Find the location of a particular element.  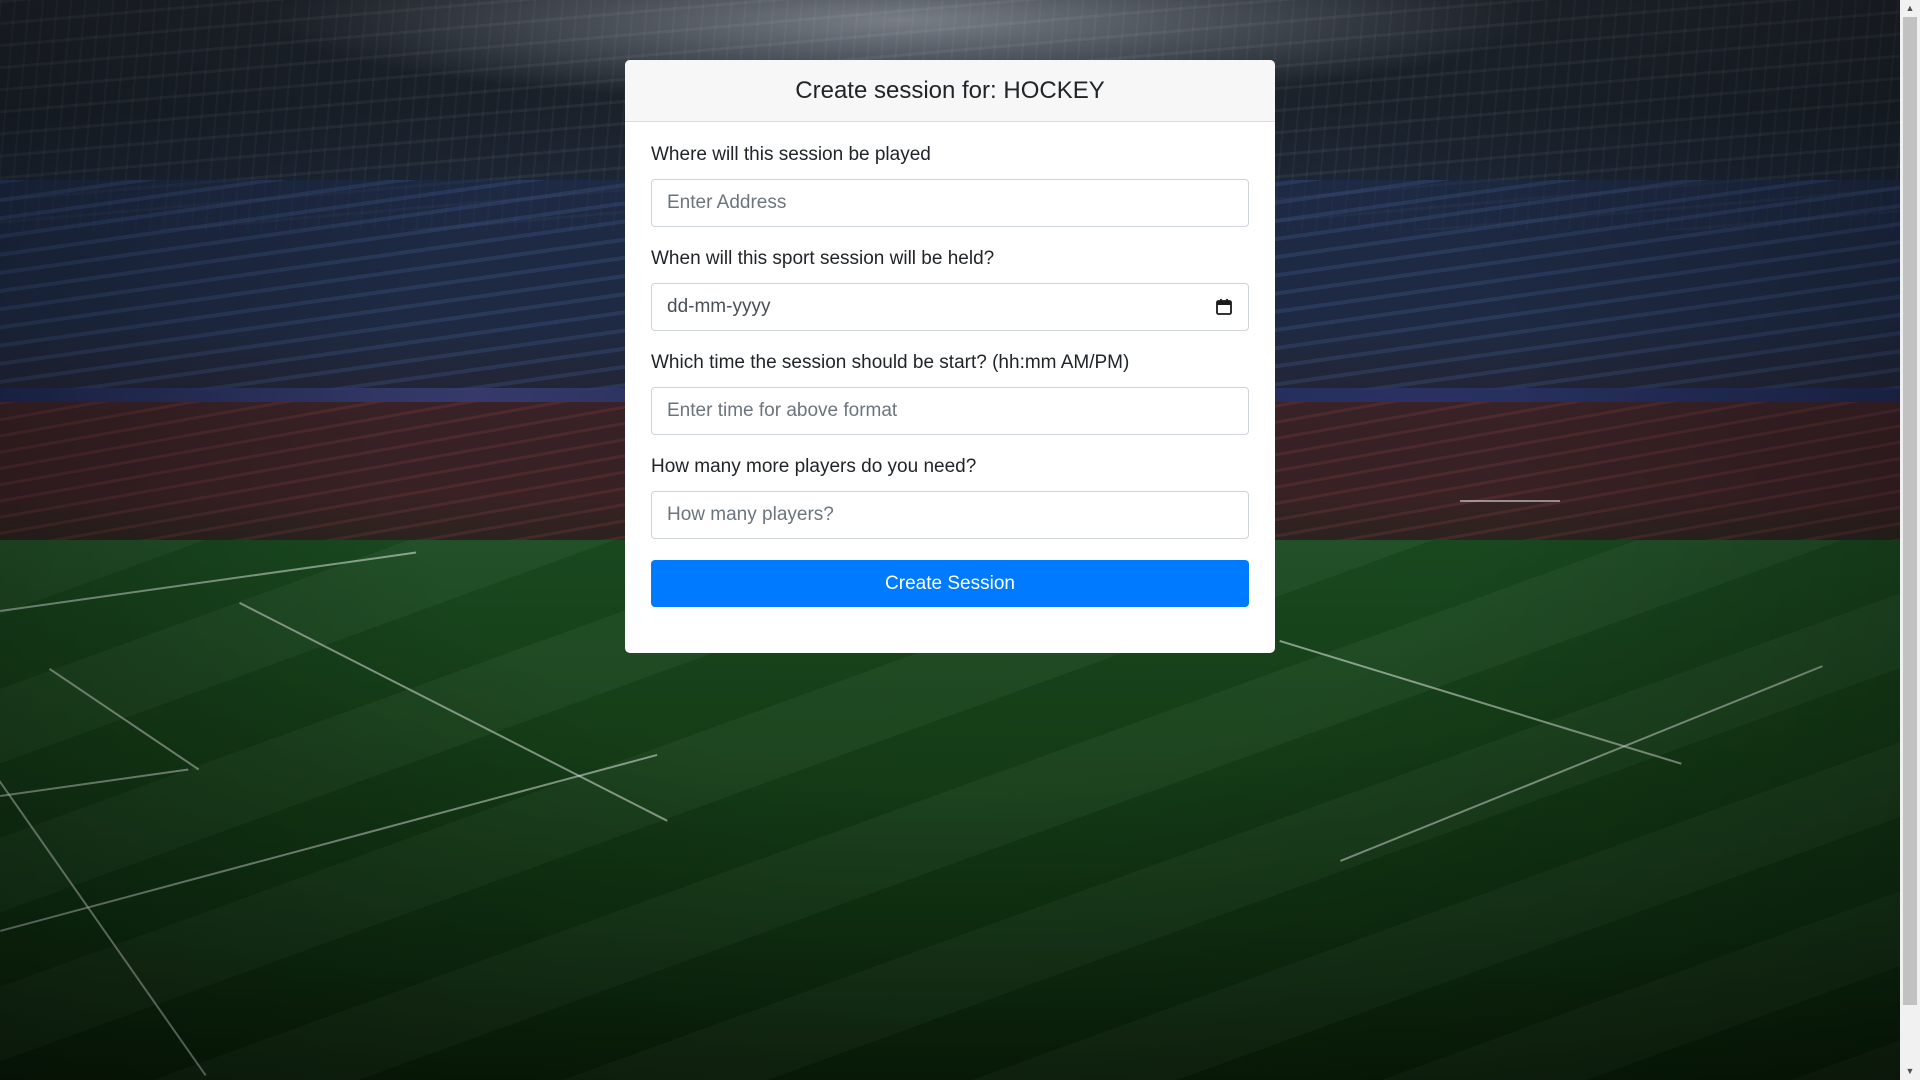

players-input is located at coordinates (950, 515).